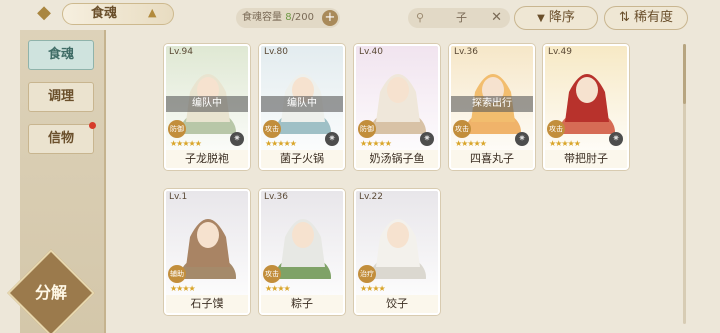  Describe the element at coordinates (51, 293) in the screenshot. I see `decompose-label: 分解` at that location.